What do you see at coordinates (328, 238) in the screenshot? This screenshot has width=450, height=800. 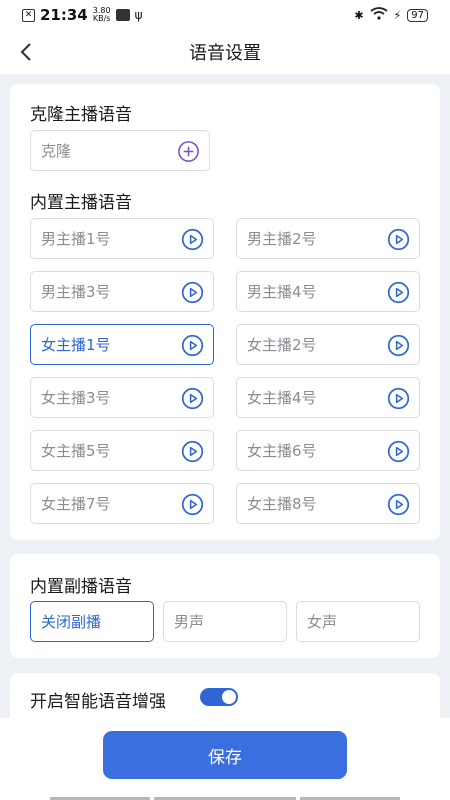 I see `voice-option: 男主播2号` at bounding box center [328, 238].